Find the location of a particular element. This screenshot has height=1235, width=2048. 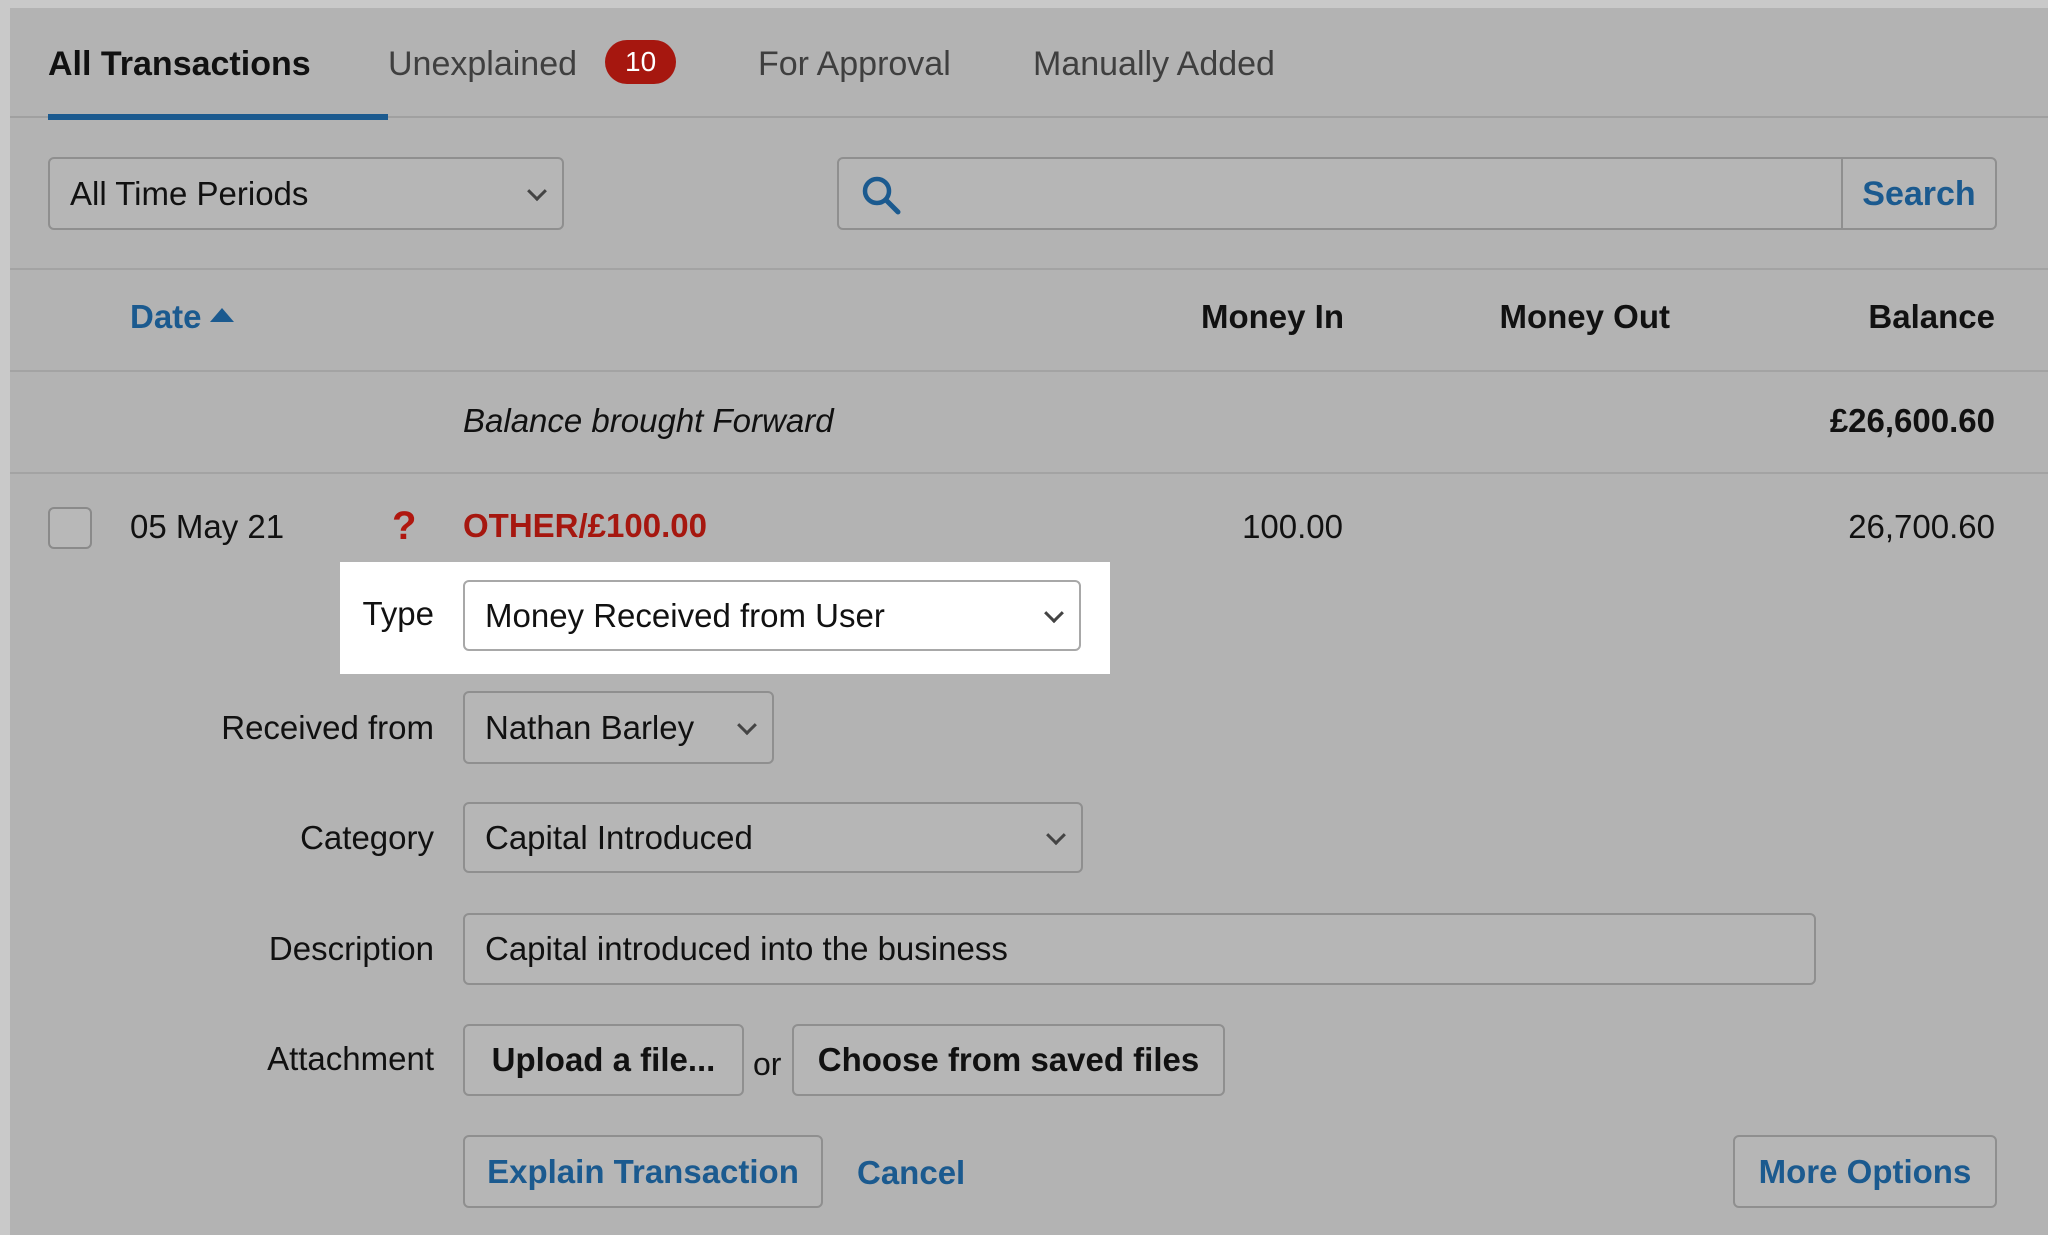

search-bar: Search is located at coordinates (1417, 193).